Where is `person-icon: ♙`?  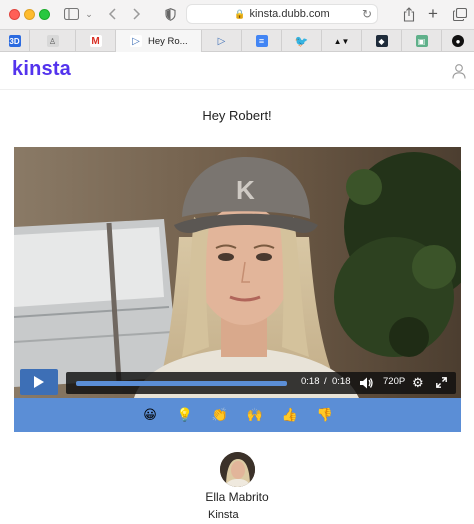 person-icon: ♙ is located at coordinates (52, 41).